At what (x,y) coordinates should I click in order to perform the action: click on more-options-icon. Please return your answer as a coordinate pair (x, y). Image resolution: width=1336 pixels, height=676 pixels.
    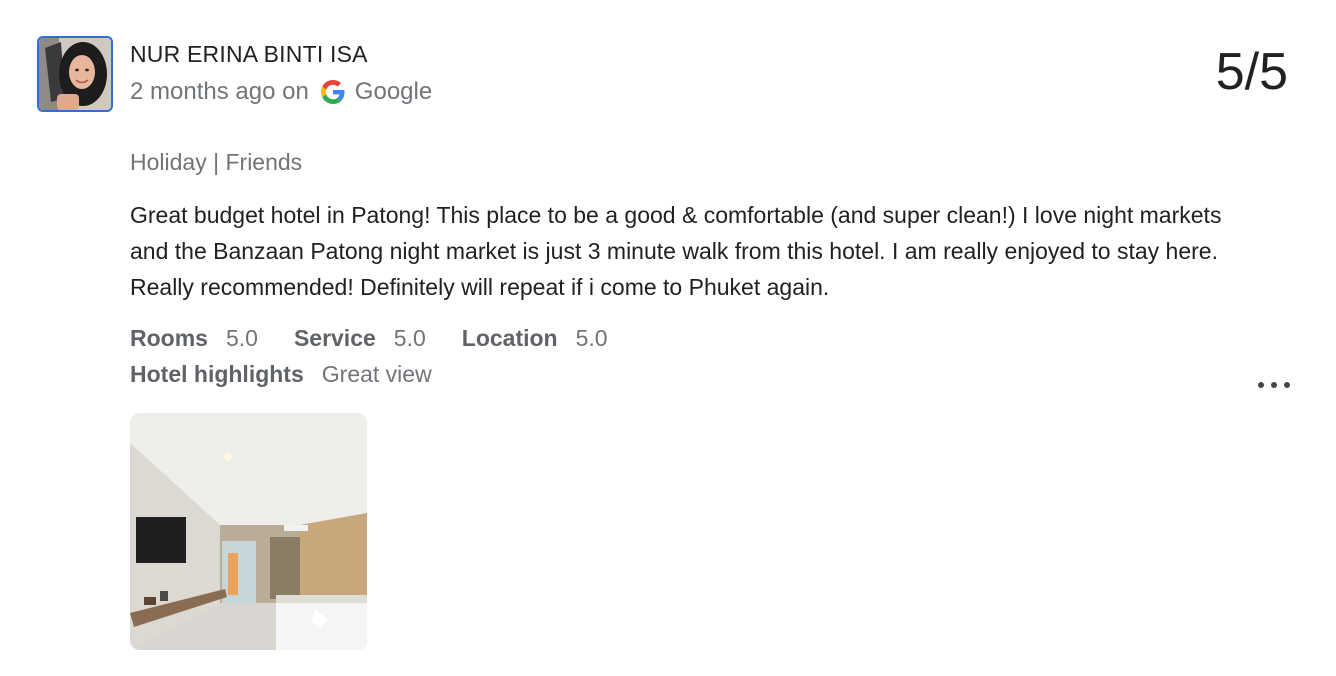
    Looking at the image, I should click on (1274, 385).